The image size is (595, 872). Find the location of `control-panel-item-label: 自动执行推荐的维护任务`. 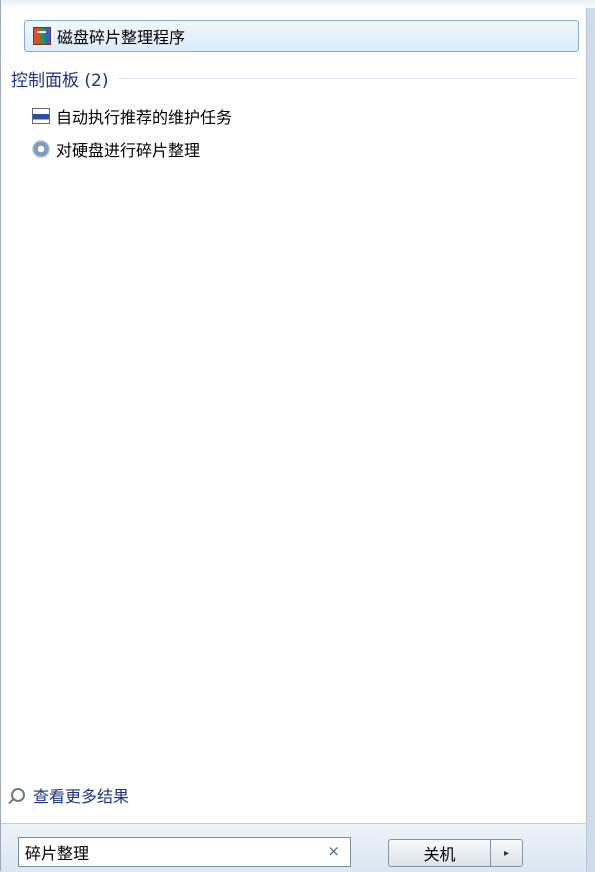

control-panel-item-label: 自动执行推荐的维护任务 is located at coordinates (144, 117).